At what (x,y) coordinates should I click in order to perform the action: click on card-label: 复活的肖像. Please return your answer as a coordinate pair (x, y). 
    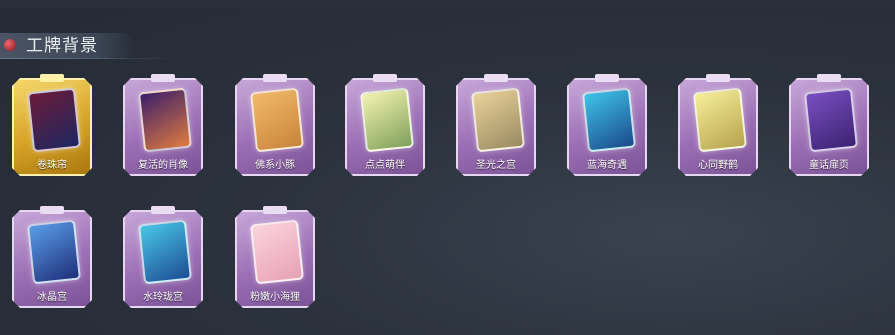
    Looking at the image, I should click on (163, 165).